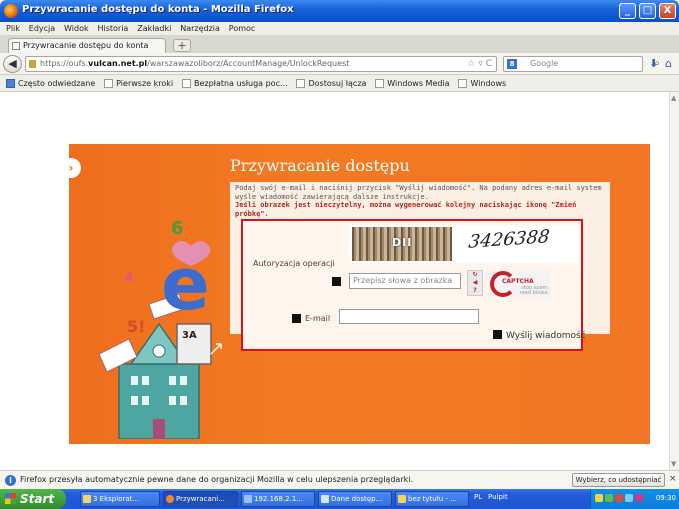 This screenshot has width=679, height=509. I want to click on desktop-toolbar: Pulpit, so click(498, 497).